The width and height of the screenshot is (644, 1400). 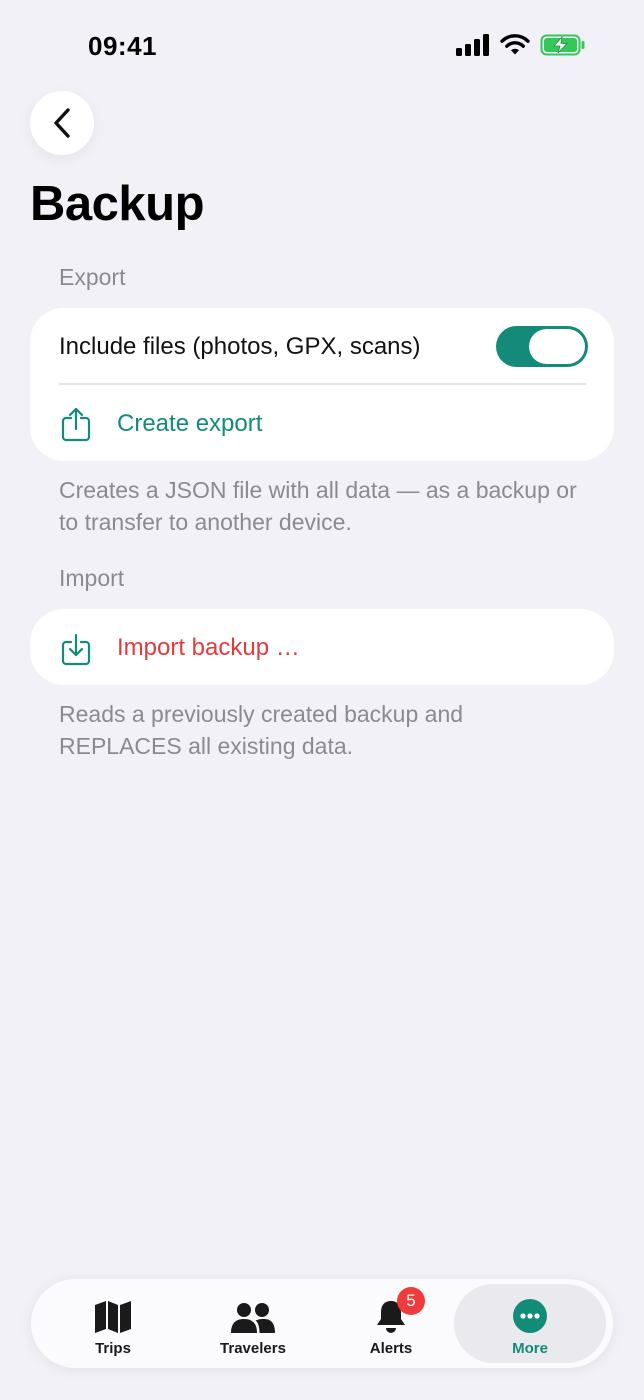 What do you see at coordinates (117, 204) in the screenshot?
I see `page-title: Backup` at bounding box center [117, 204].